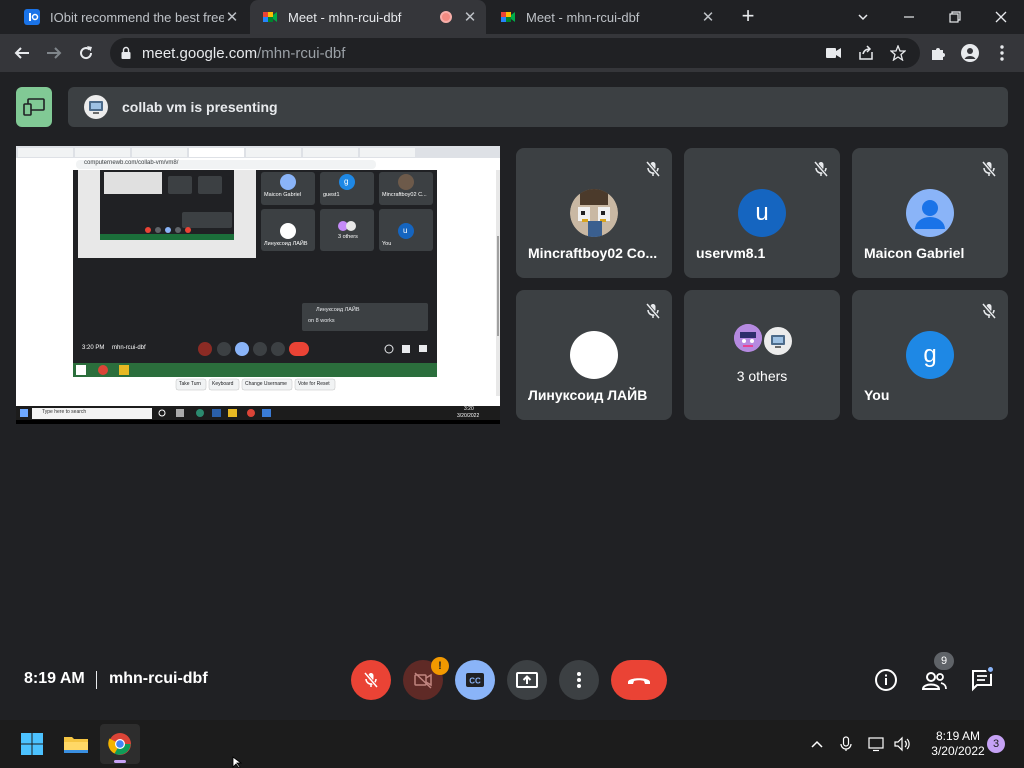 The image size is (1024, 768). What do you see at coordinates (321, 321) in the screenshot?
I see `shared-toast-sub: on 8 works` at bounding box center [321, 321].